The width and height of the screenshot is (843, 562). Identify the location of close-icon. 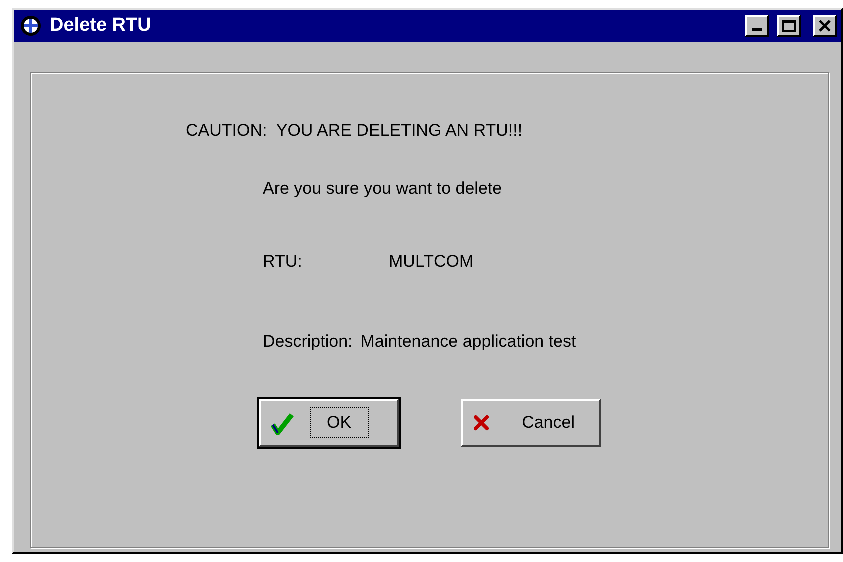
(825, 26).